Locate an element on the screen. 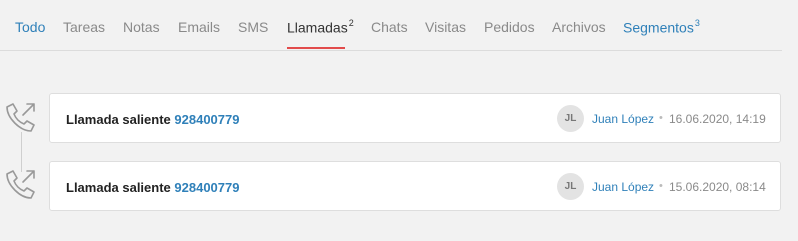 This screenshot has height=241, width=798. tab-label: SMS is located at coordinates (253, 27).